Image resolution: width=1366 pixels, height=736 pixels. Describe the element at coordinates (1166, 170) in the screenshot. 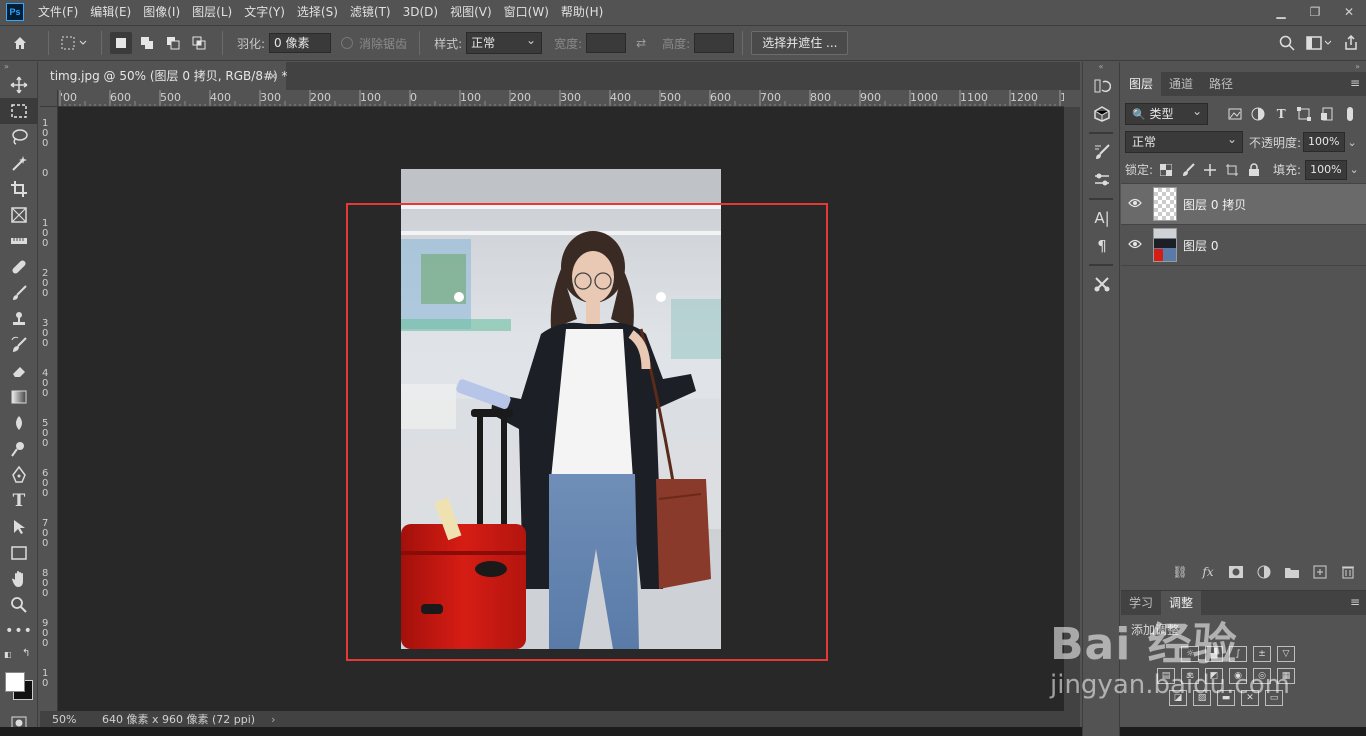

I see `lock-transparent-icon` at that location.